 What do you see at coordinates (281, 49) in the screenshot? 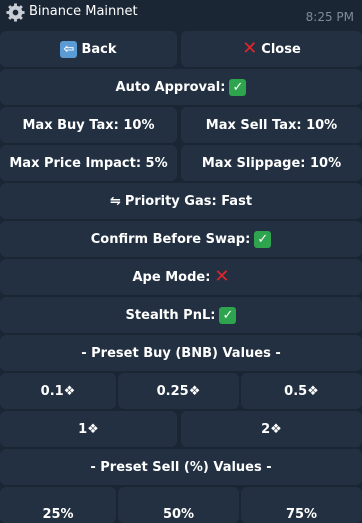
I see `close-button-label: Close` at bounding box center [281, 49].